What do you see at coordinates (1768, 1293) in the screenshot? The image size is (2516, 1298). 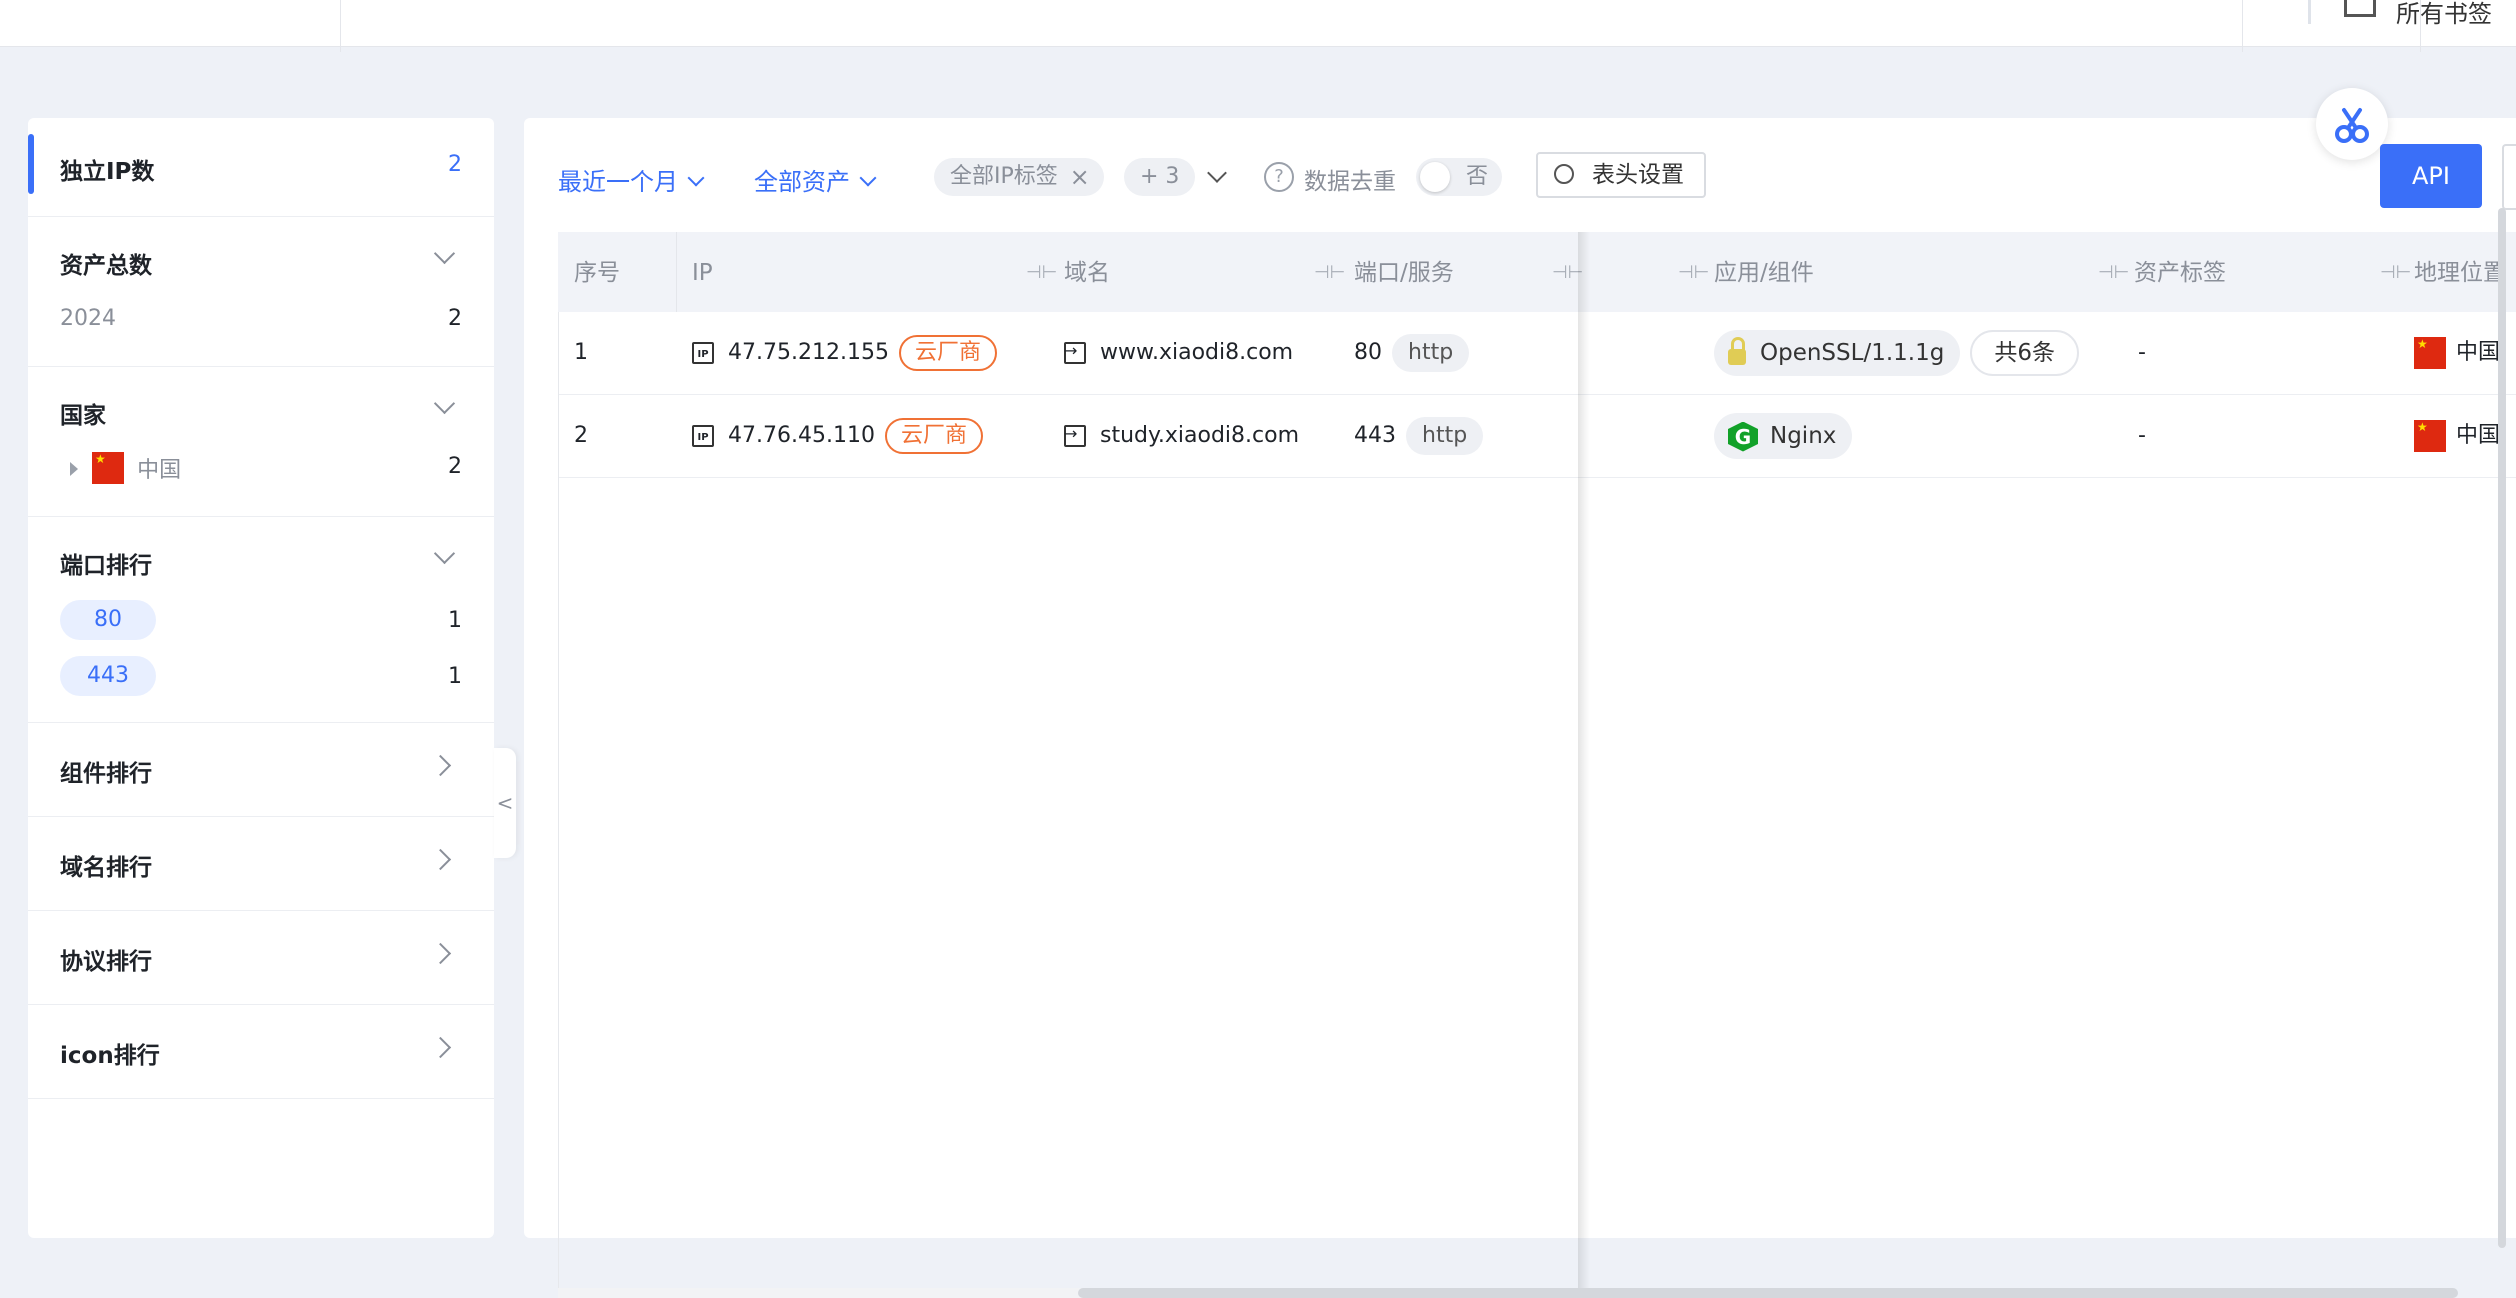 I see `horizontal-scroll-thumb` at bounding box center [1768, 1293].